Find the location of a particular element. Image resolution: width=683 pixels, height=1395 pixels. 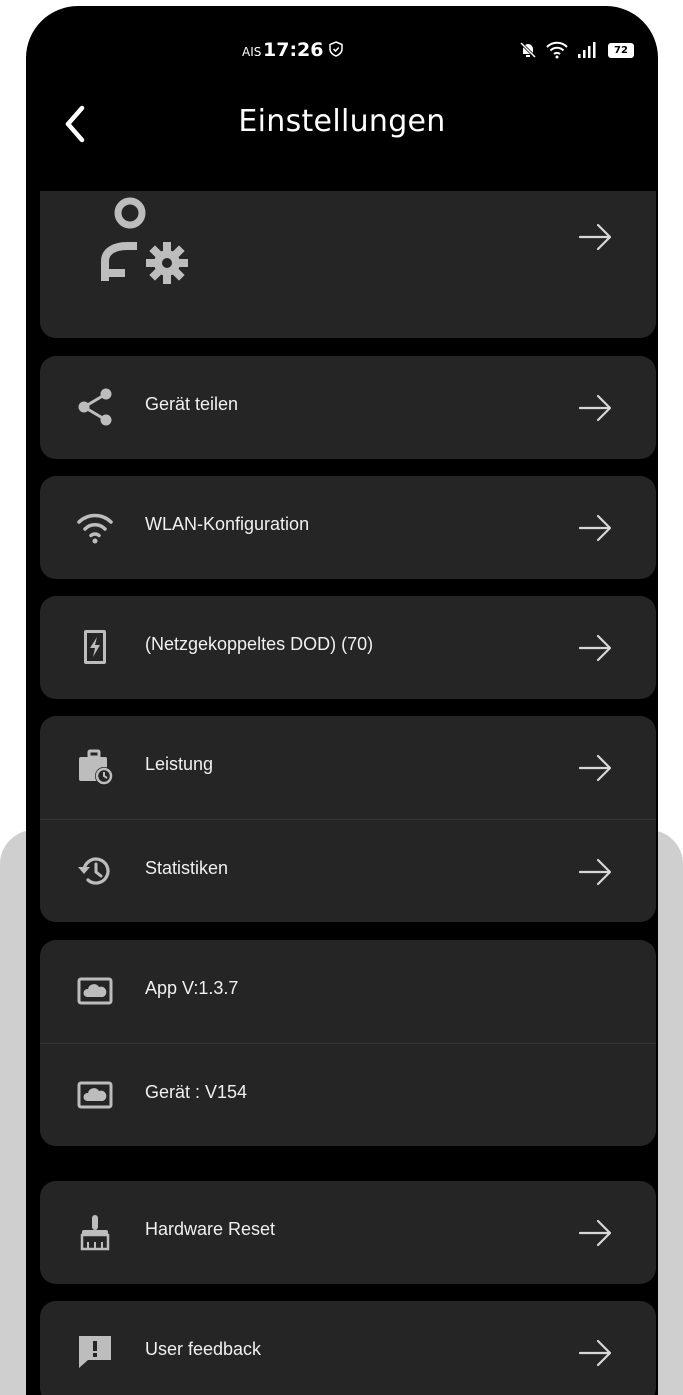

account-settings-card is located at coordinates (348, 264).